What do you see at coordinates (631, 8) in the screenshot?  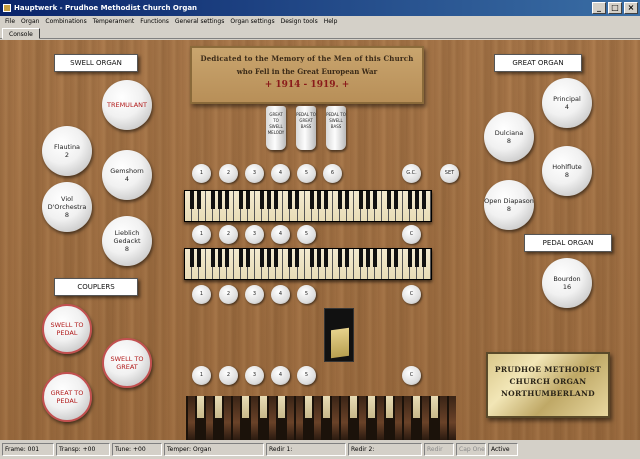 I see `close-button: ×` at bounding box center [631, 8].